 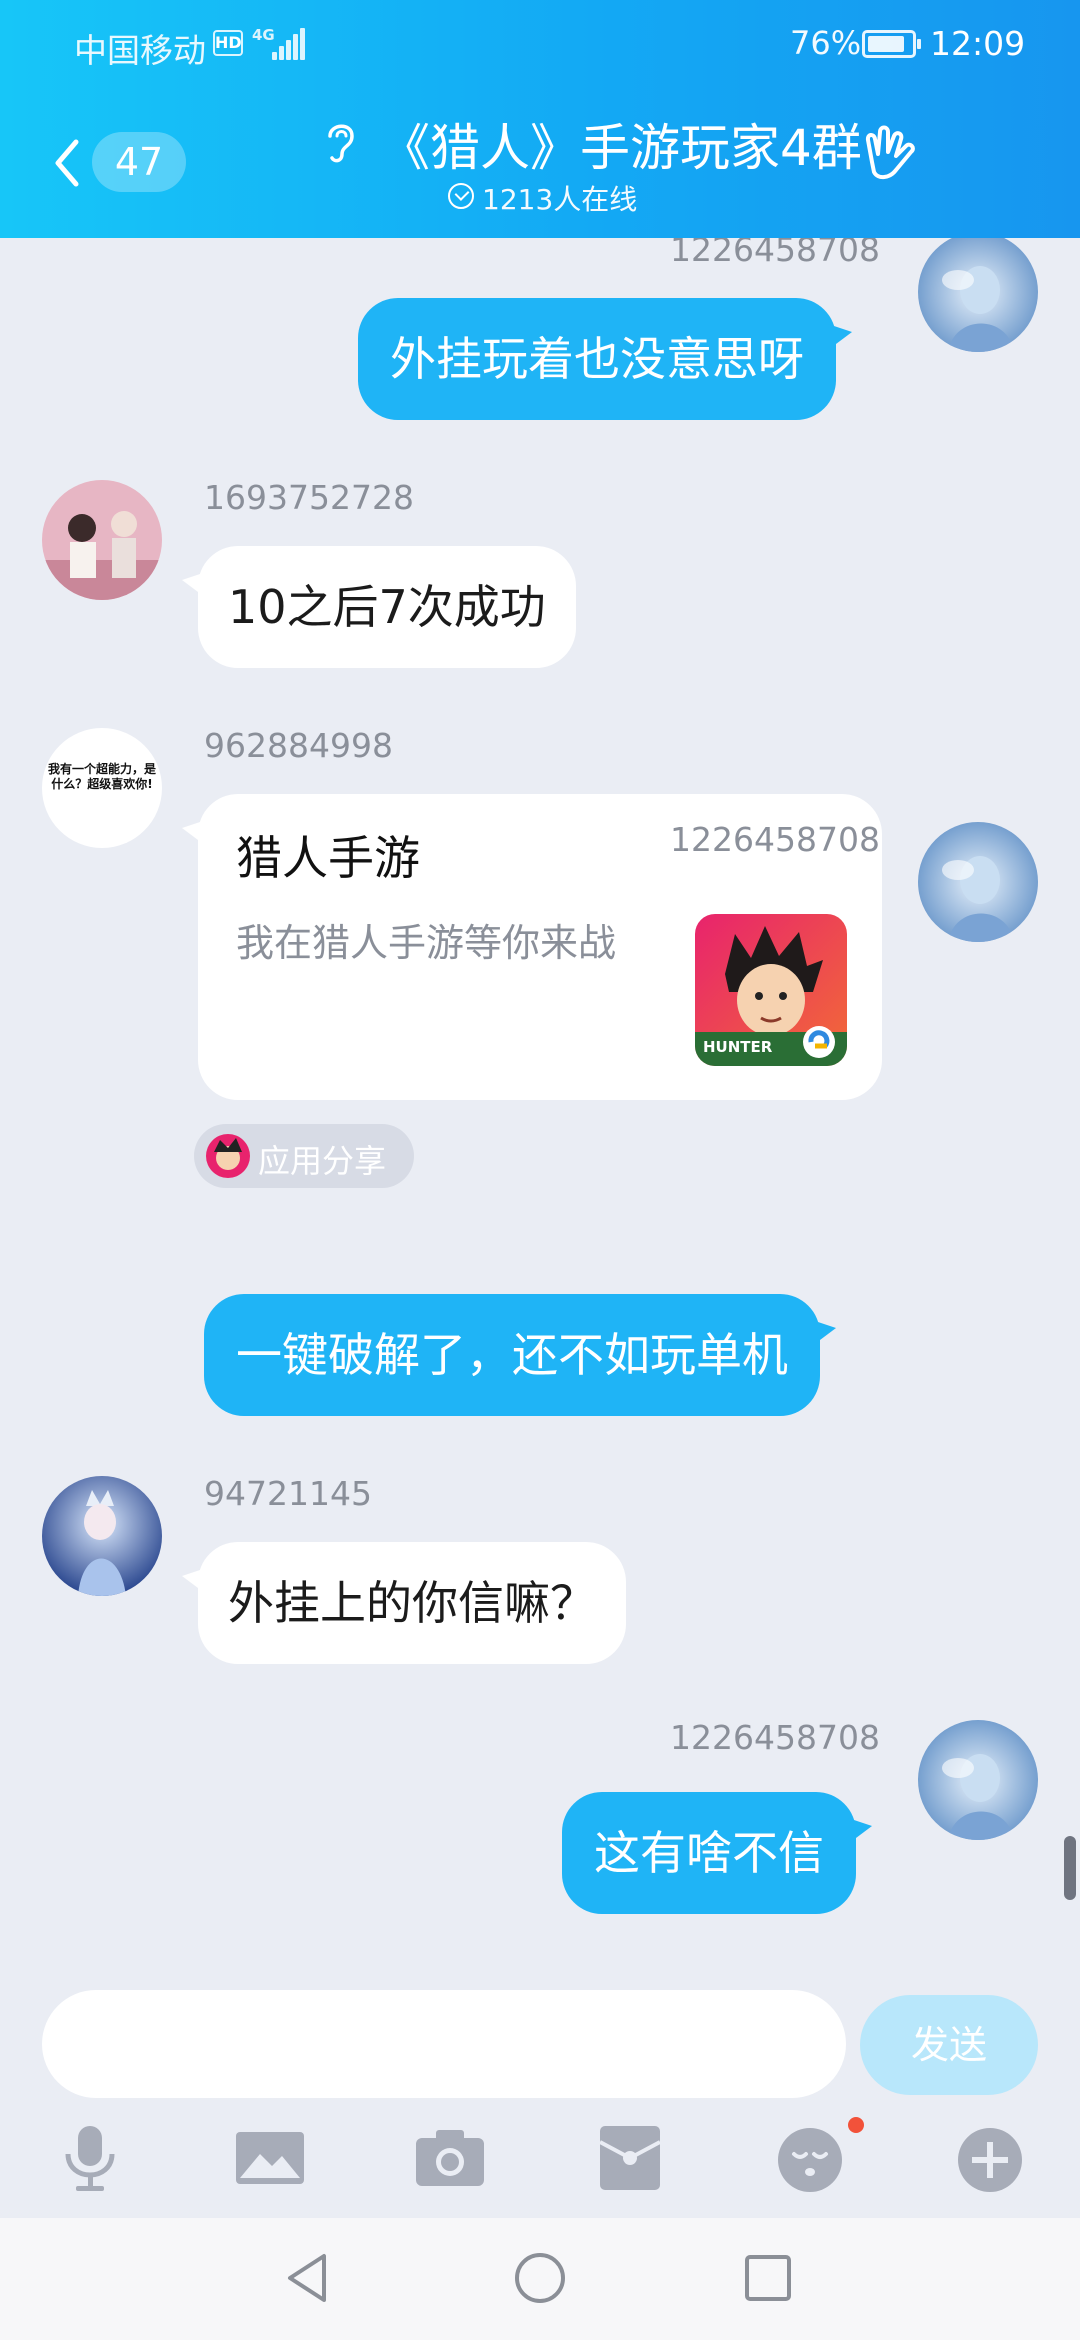 I want to click on chevron-left-icon, so click(x=67, y=163).